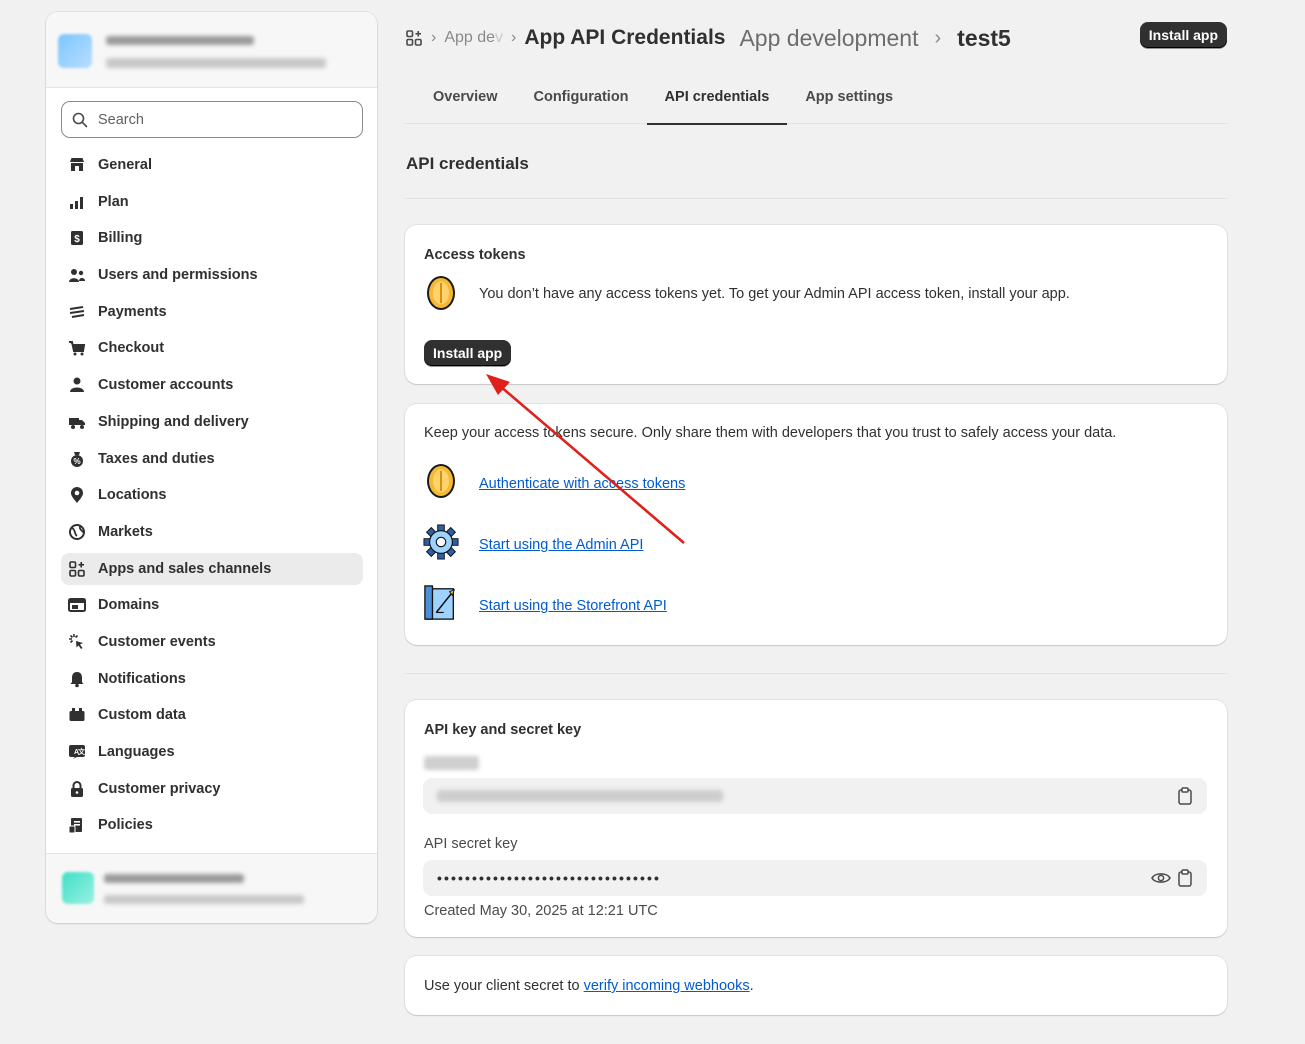 The image size is (1305, 1044). Describe the element at coordinates (475, 255) in the screenshot. I see `access-tokens-title: Access tokens` at that location.